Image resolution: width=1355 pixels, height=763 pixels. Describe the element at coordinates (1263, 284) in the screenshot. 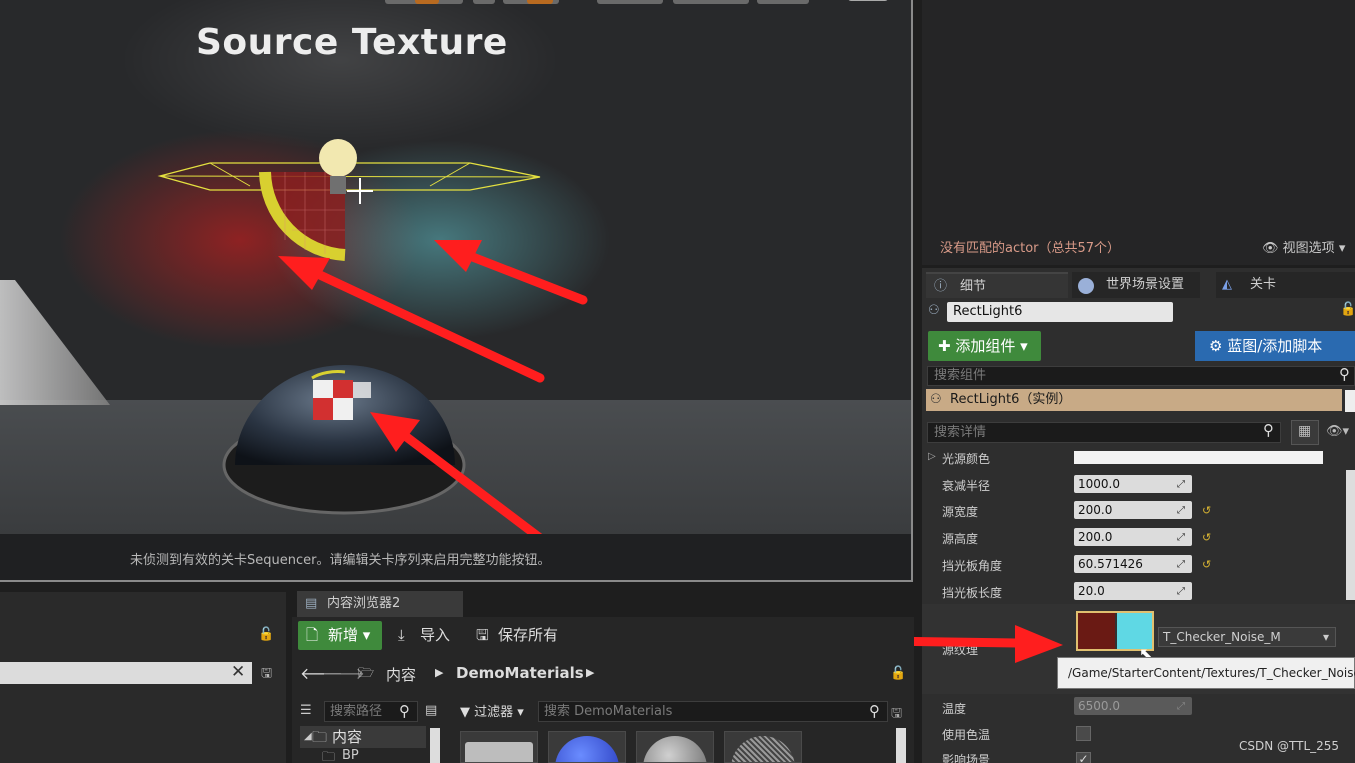

I see `tab-label: 关卡` at that location.